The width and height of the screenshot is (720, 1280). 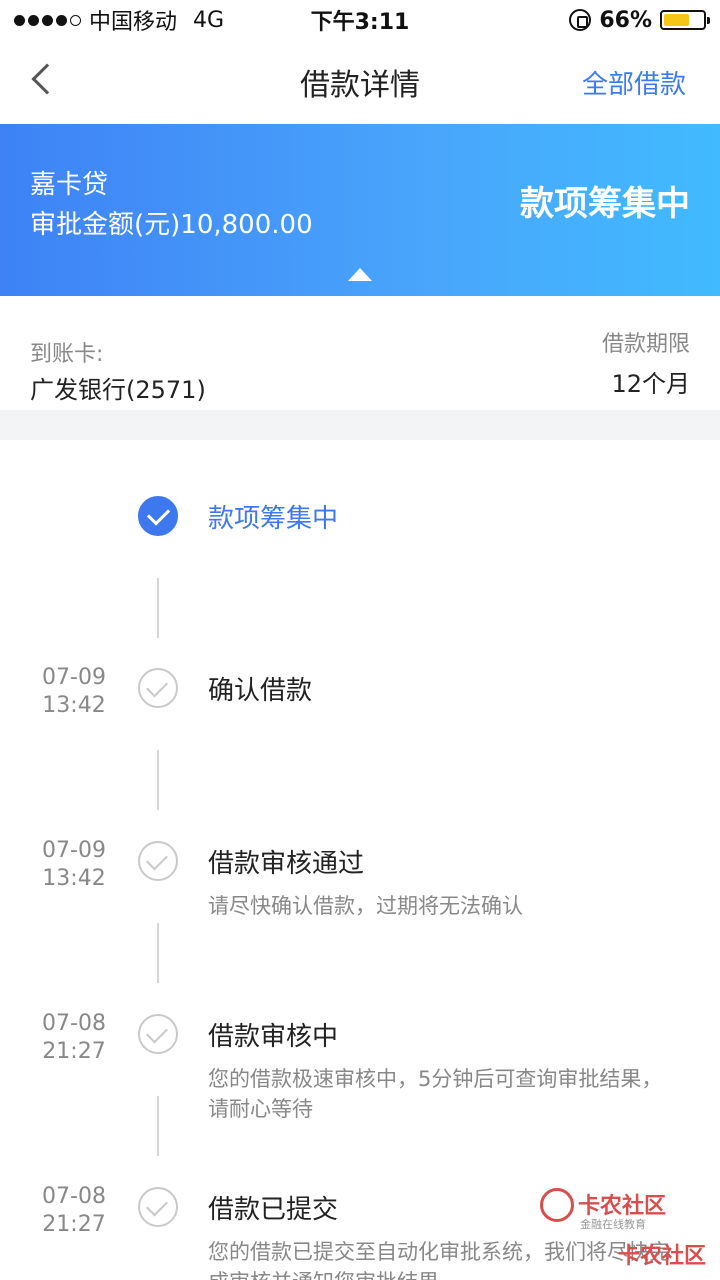 I want to click on timeline-title: 借款审核中, so click(x=273, y=1037).